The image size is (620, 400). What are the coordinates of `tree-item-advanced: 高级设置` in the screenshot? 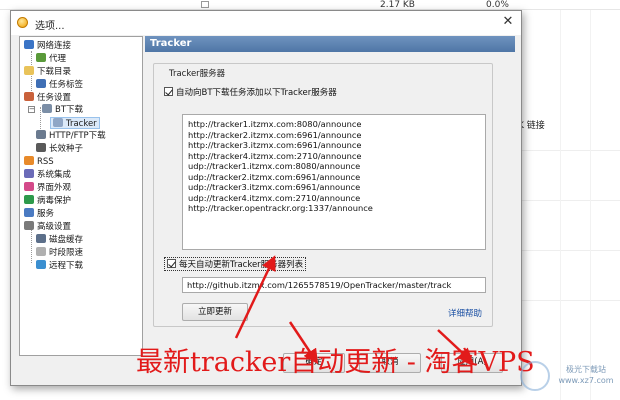 It's located at (47, 227).